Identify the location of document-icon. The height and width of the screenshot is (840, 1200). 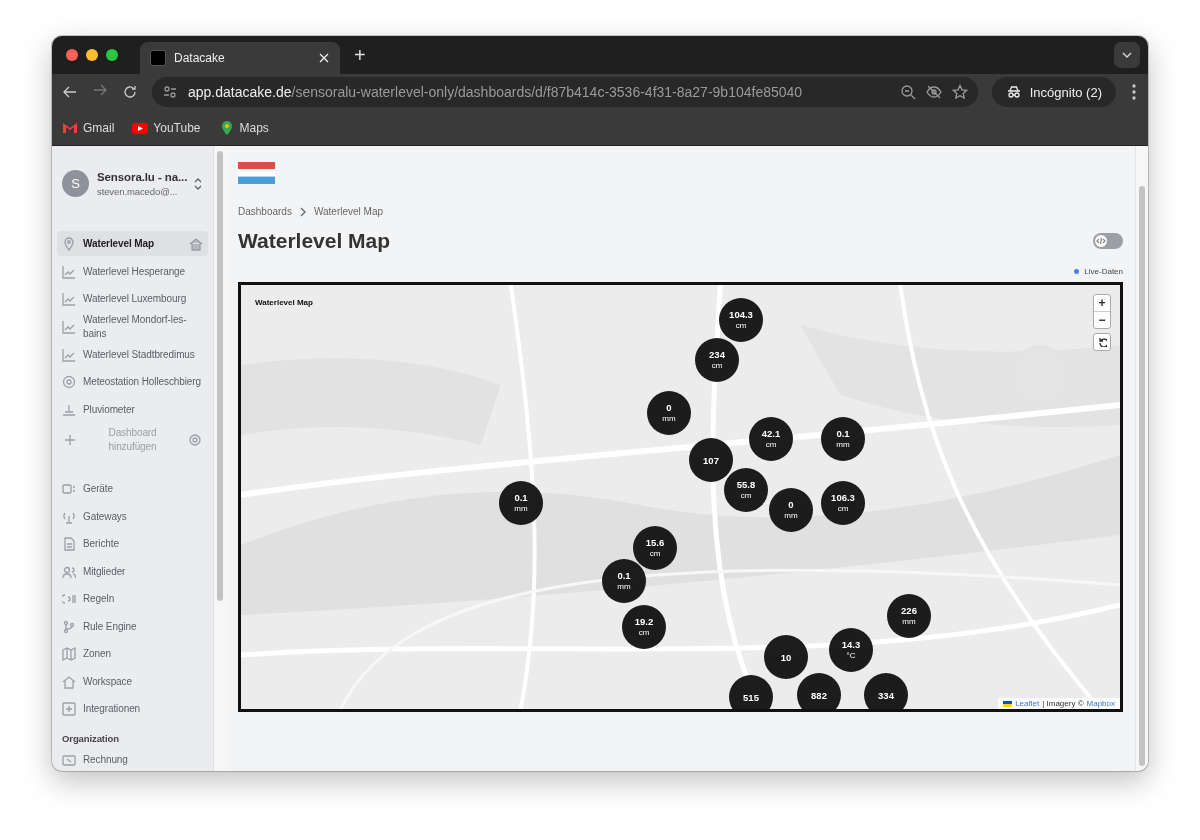
(69, 544).